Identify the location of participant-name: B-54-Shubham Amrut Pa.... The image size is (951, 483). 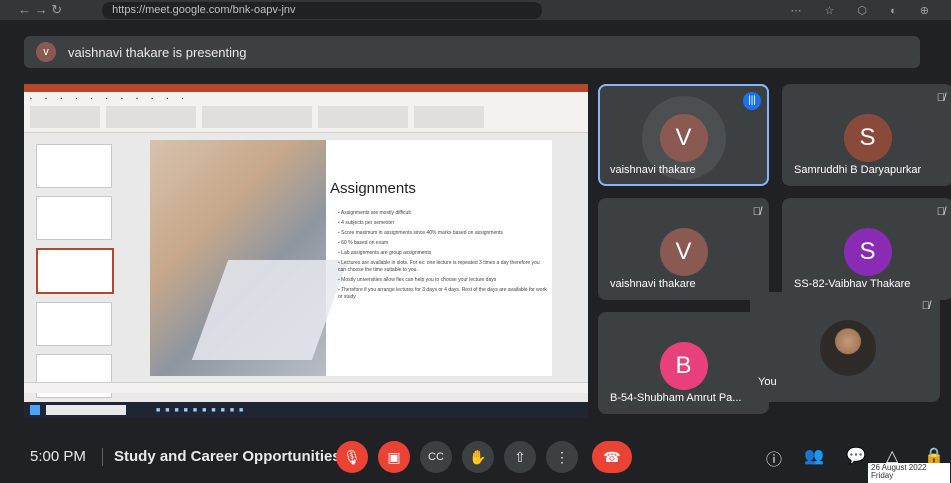
(676, 398).